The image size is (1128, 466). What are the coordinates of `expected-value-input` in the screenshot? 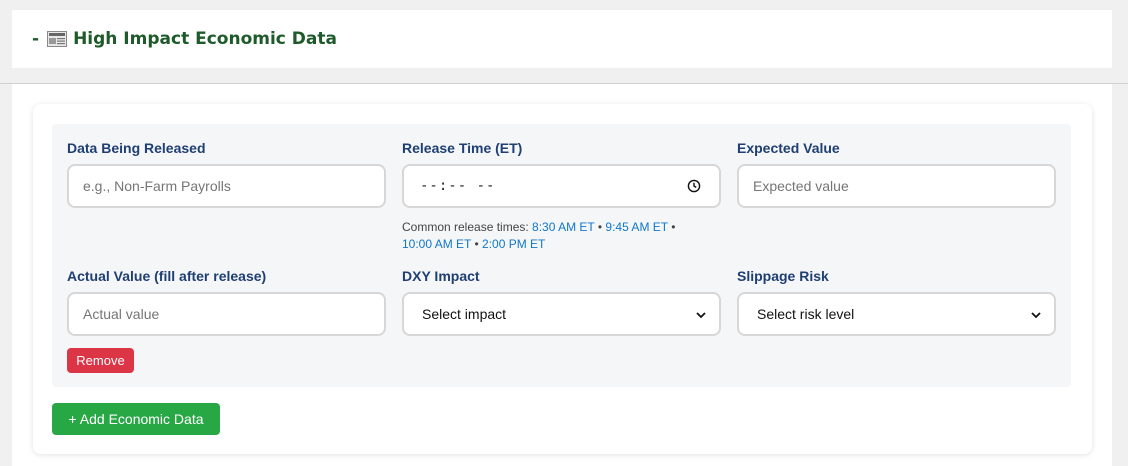 It's located at (896, 186).